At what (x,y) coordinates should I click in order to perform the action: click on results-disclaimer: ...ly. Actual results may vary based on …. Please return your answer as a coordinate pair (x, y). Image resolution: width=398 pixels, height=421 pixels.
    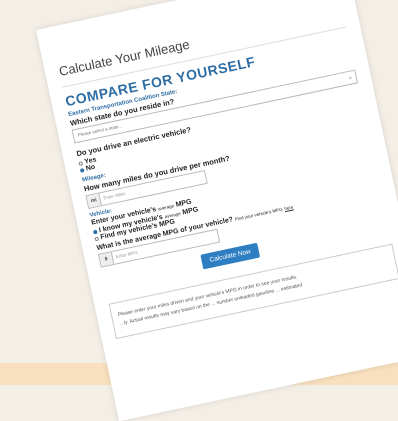
    Looking at the image, I should click on (211, 304).